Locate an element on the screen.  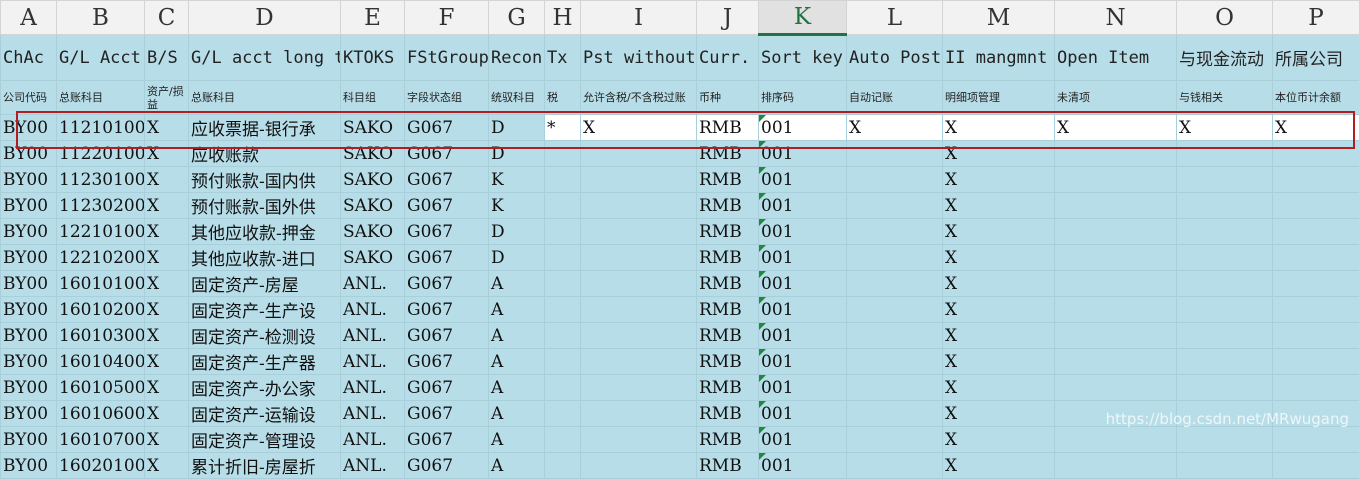
description-header-cell-I: 允许含税/不含税过账 is located at coordinates (639, 98).